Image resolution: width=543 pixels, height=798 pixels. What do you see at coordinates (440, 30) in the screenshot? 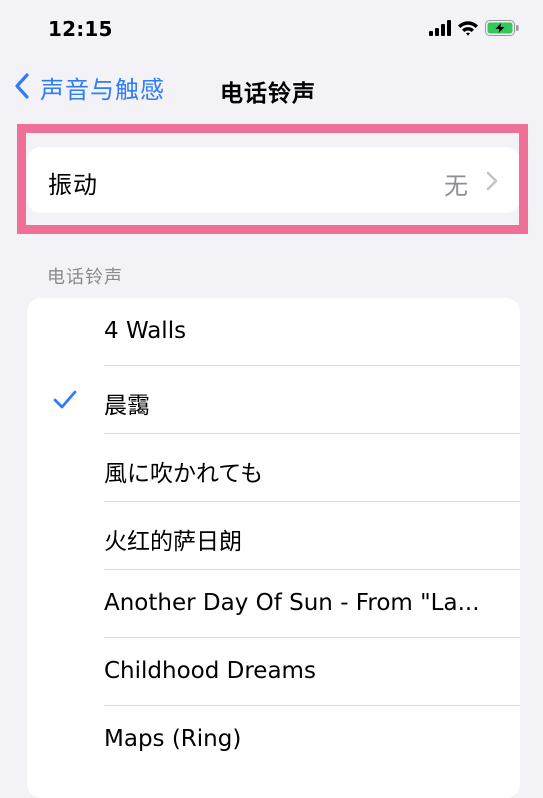
I see `signal-icon` at bounding box center [440, 30].